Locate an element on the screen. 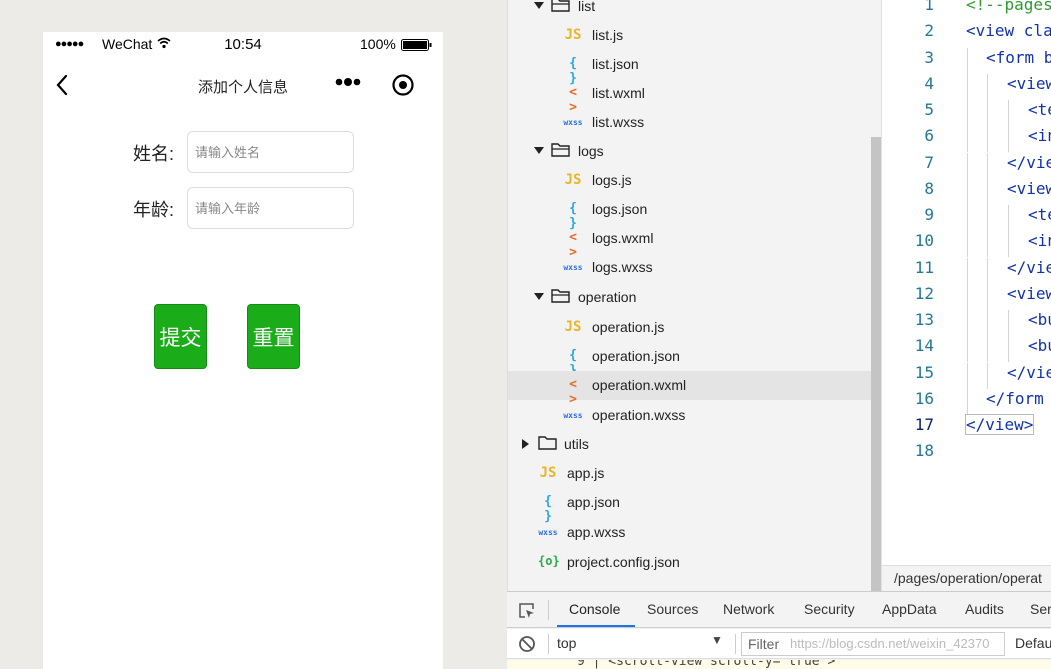  editor-file-path: /pages/operation/operat is located at coordinates (966, 578).